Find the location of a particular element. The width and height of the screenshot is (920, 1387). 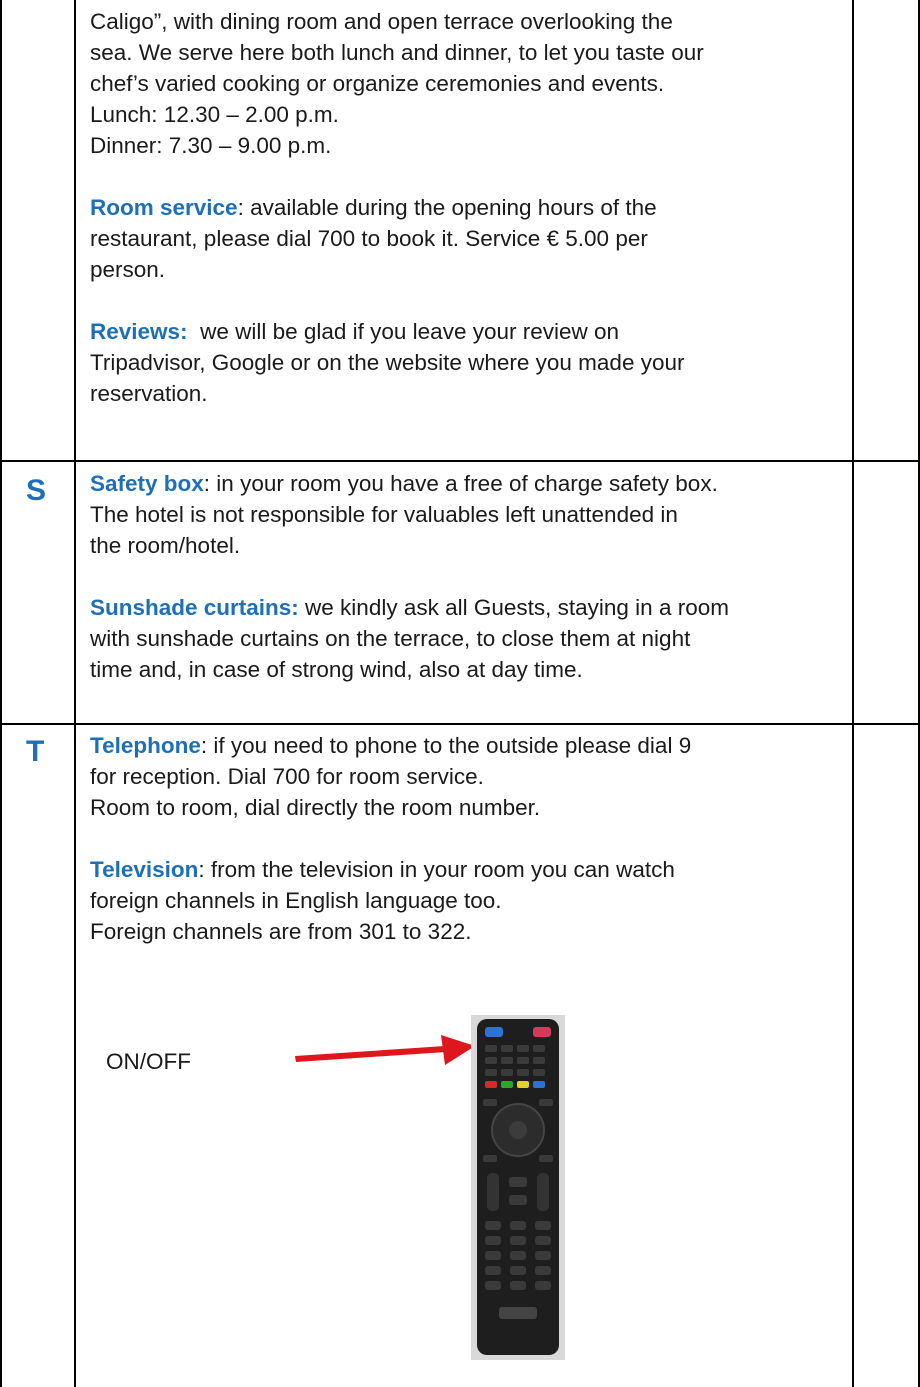

safety-box-heading: Safety box is located at coordinates (147, 483).